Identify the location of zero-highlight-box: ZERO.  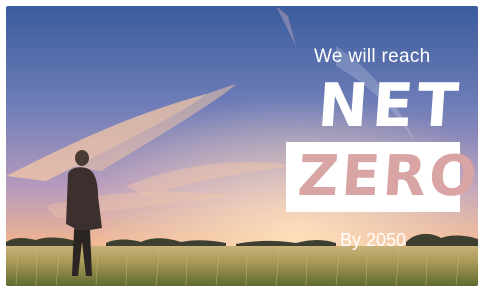
(382, 177).